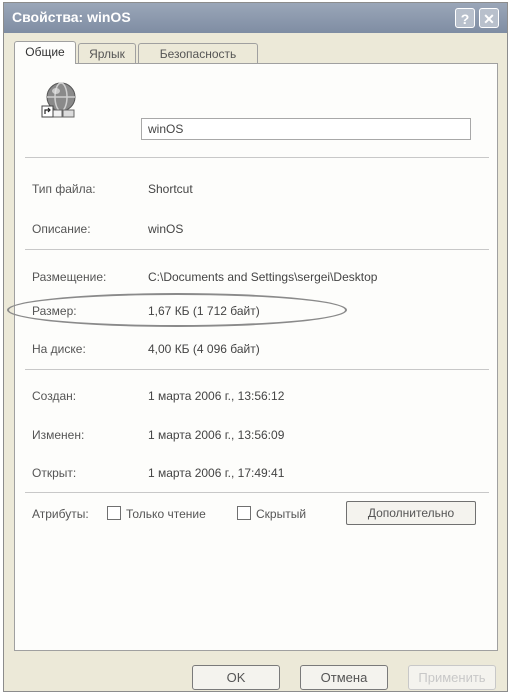  I want to click on tab-shortcut: Ярлык, so click(107, 53).